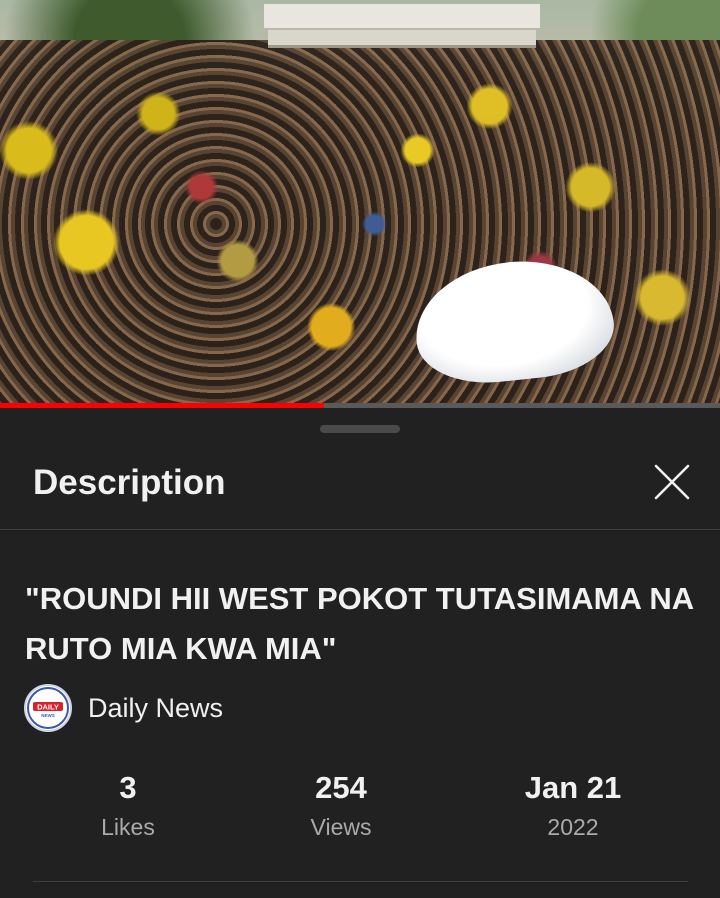 Image resolution: width=720 pixels, height=898 pixels. I want to click on channel-link: DAILY NEWS Daily News, so click(123, 708).